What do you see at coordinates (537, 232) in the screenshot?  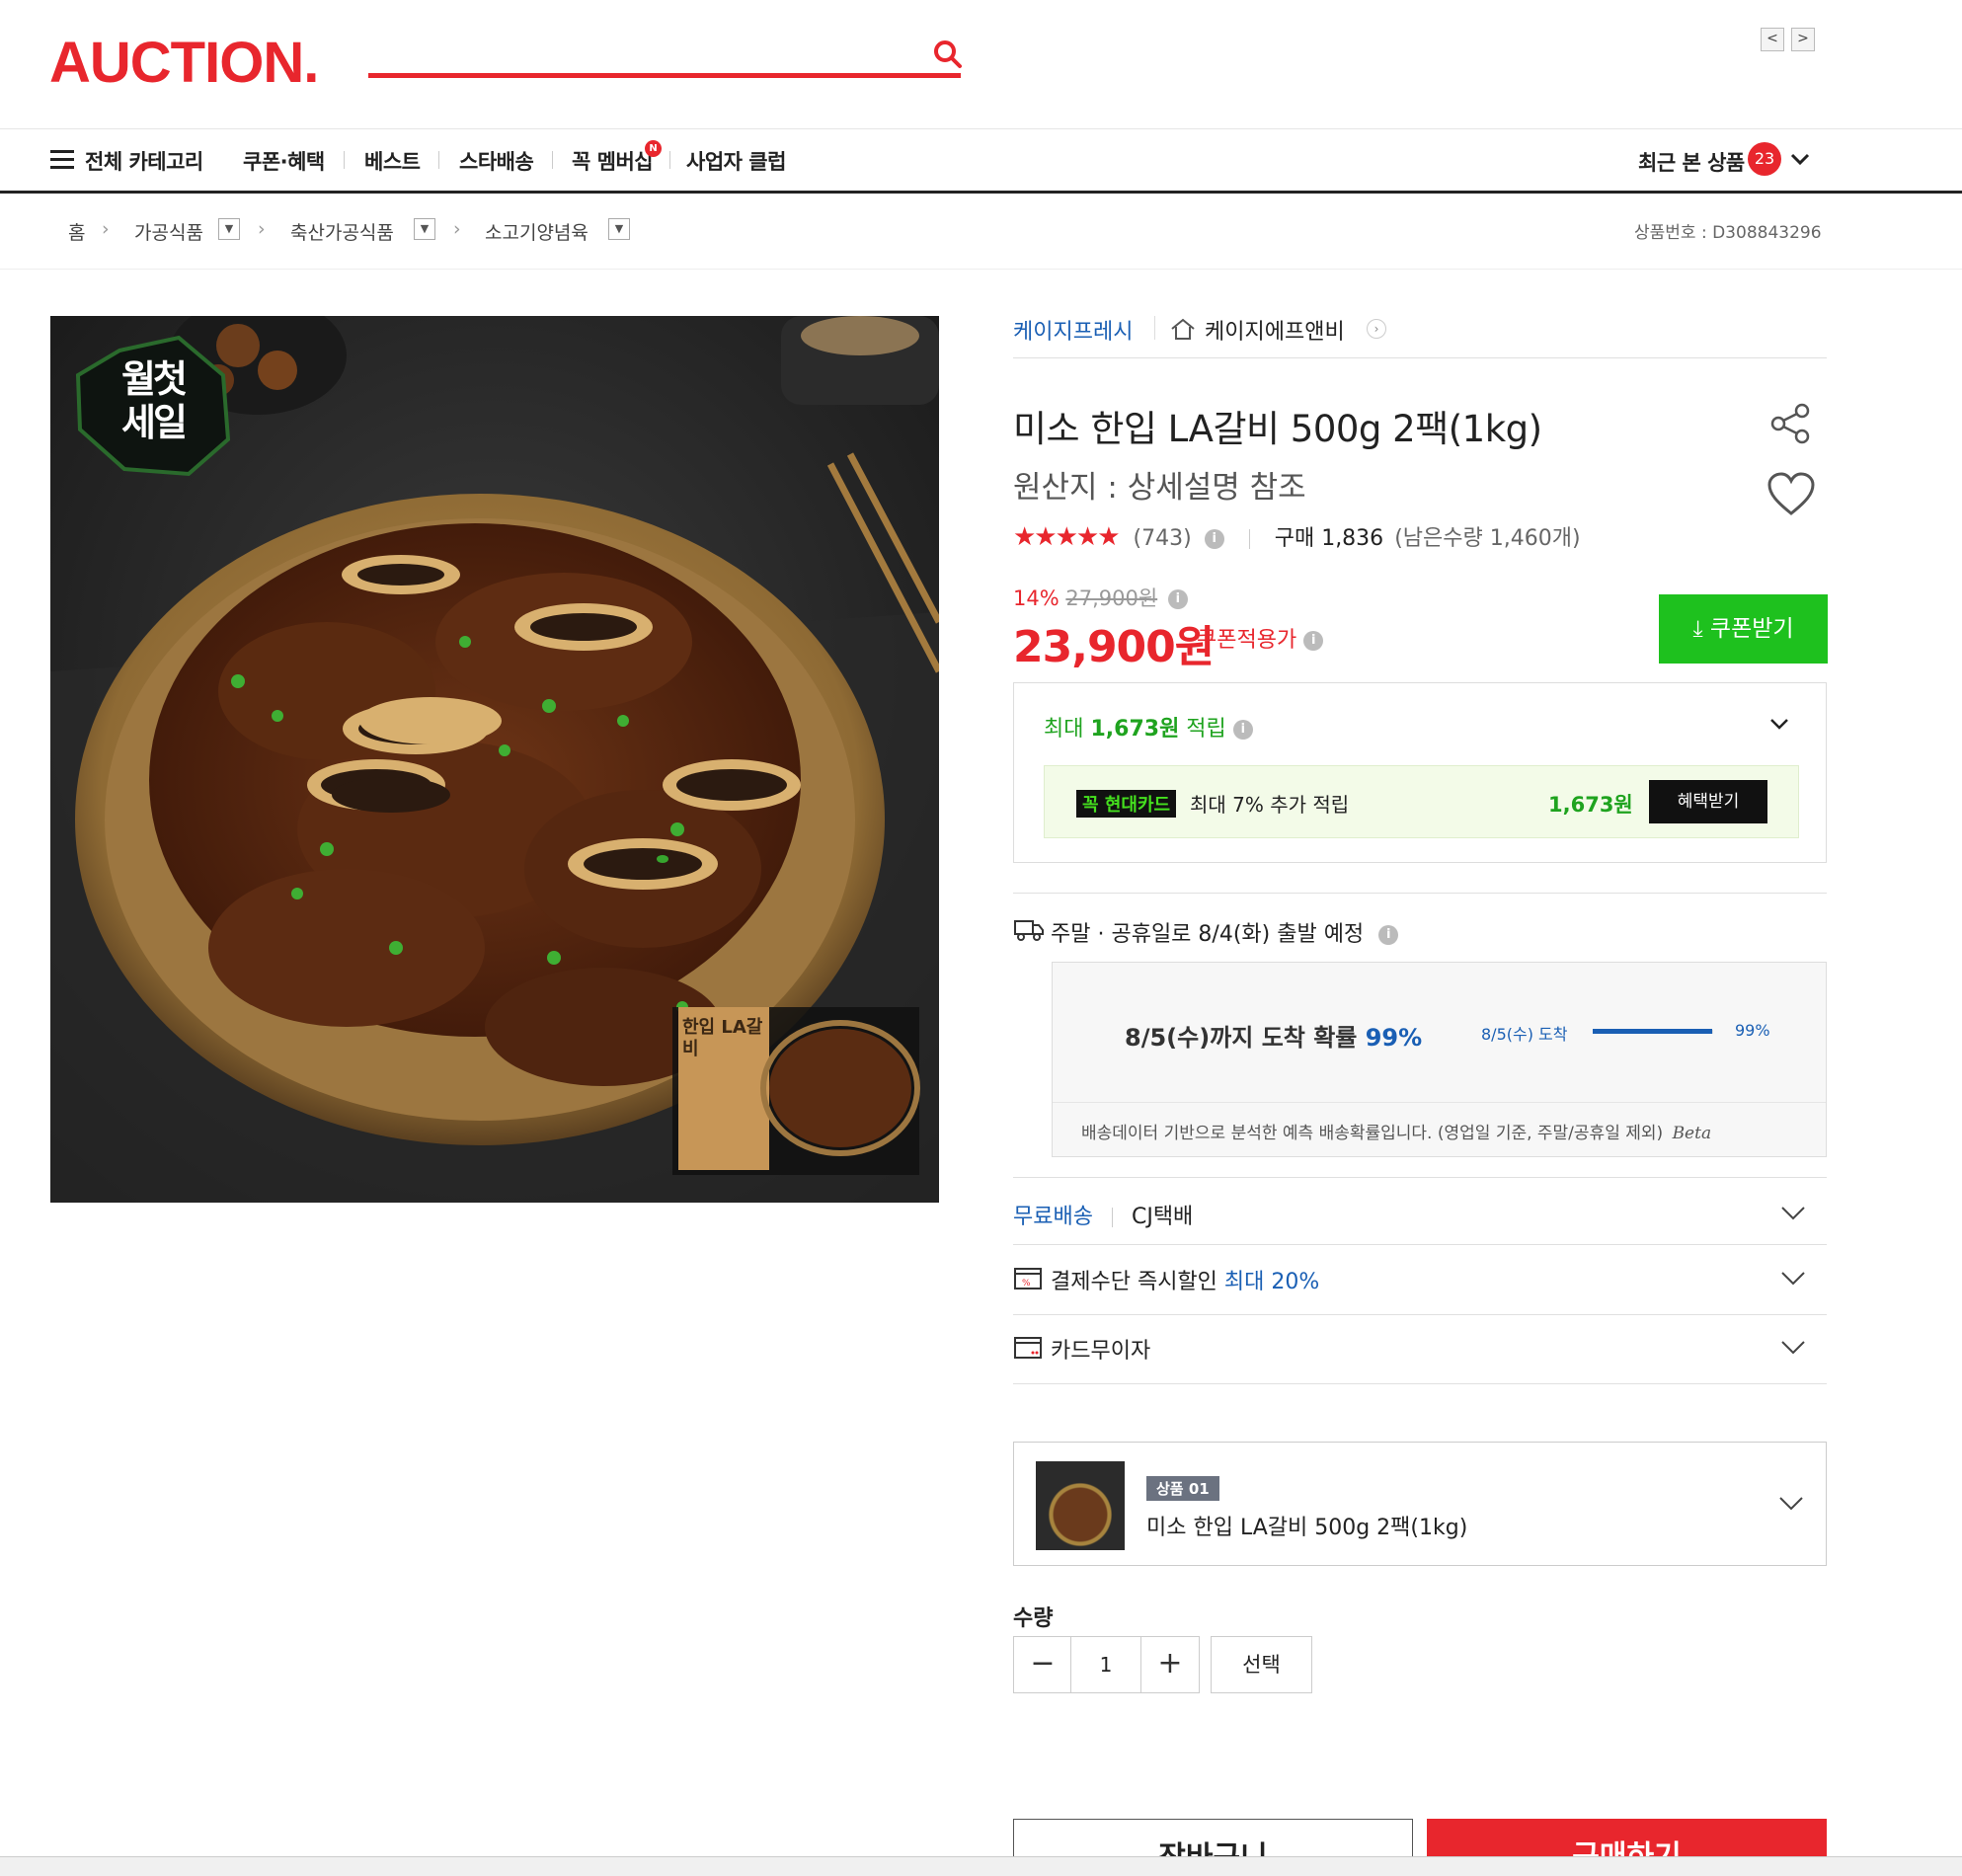 I see `breadcrumb-item: 소고기양념육` at bounding box center [537, 232].